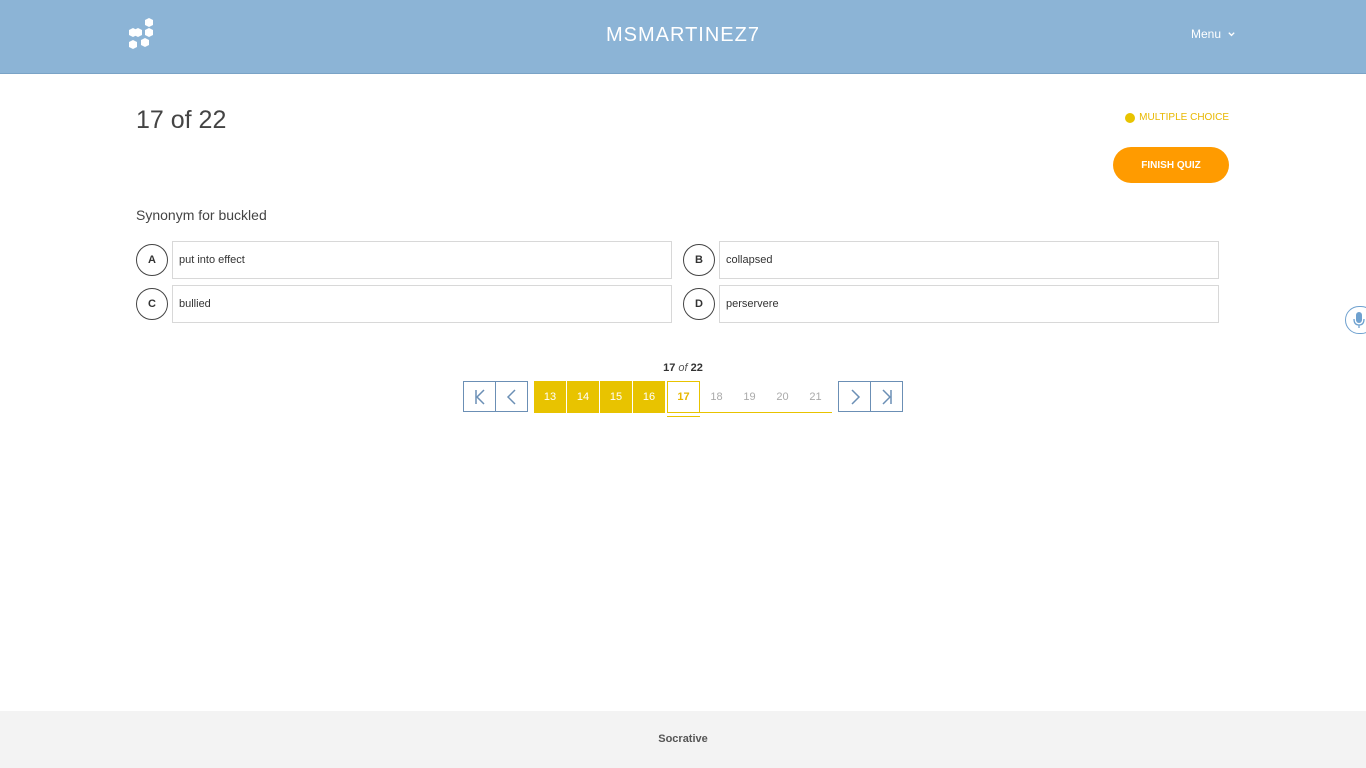 The width and height of the screenshot is (1366, 768). What do you see at coordinates (782, 397) in the screenshot?
I see `page-20-button: 20` at bounding box center [782, 397].